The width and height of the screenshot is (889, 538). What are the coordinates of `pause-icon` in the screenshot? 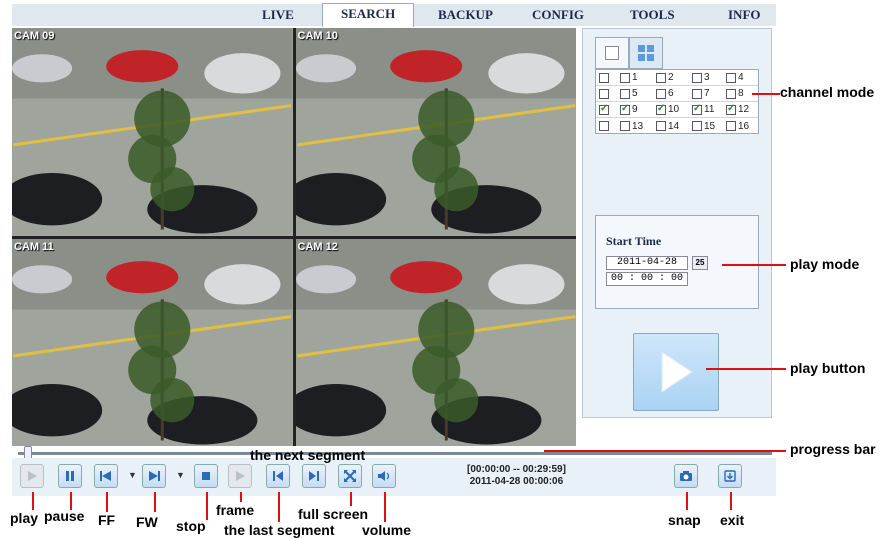 It's located at (70, 476).